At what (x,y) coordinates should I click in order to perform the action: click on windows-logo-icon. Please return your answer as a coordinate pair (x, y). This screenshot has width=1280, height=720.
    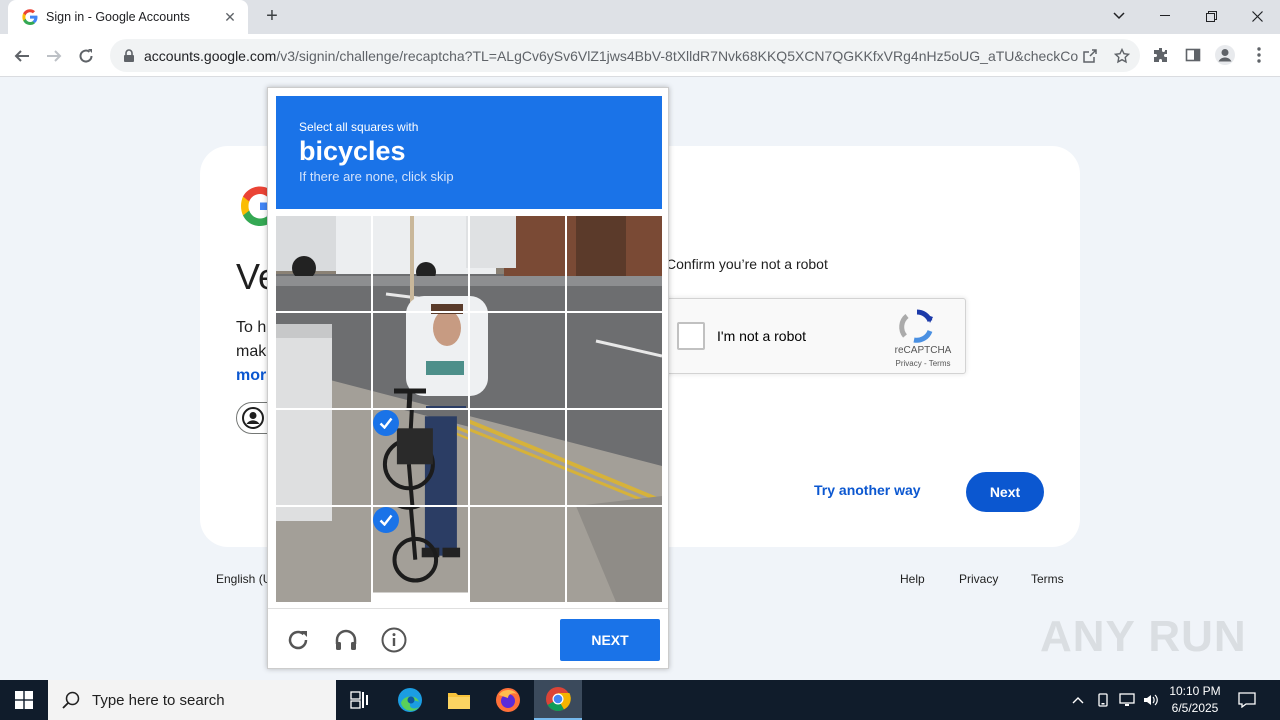
    Looking at the image, I should click on (24, 700).